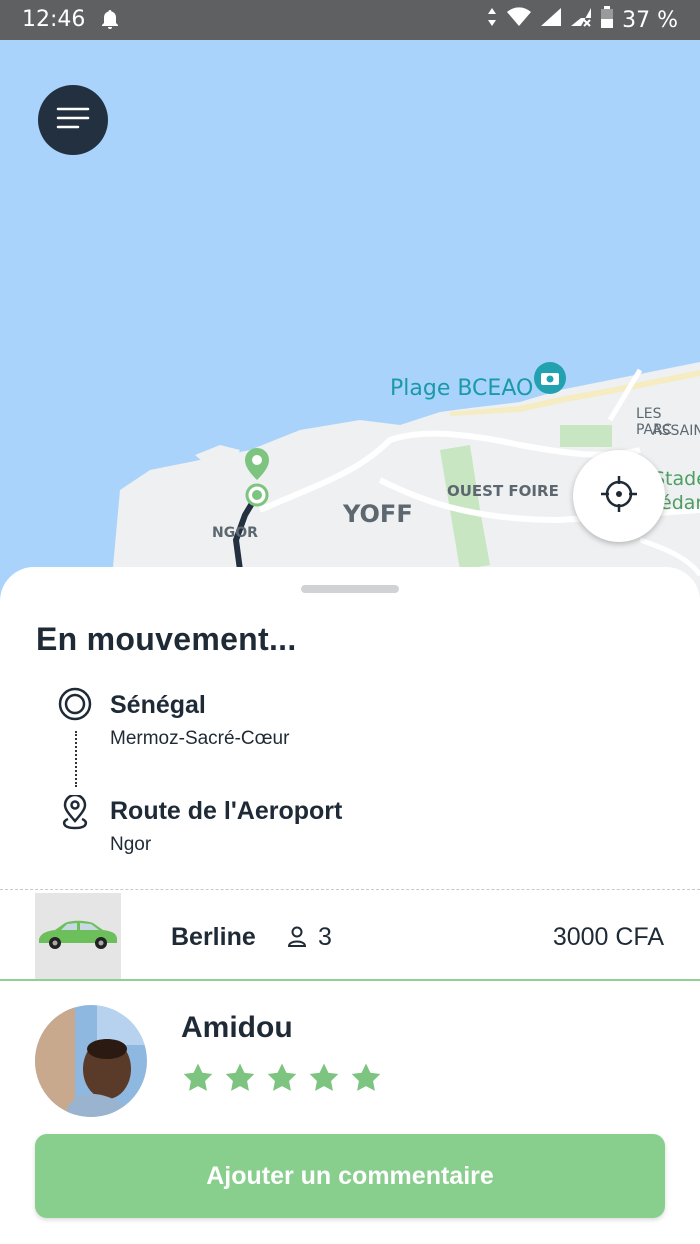 The width and height of the screenshot is (700, 1244). Describe the element at coordinates (158, 705) in the screenshot. I see `origin-name: Sénégal` at that location.